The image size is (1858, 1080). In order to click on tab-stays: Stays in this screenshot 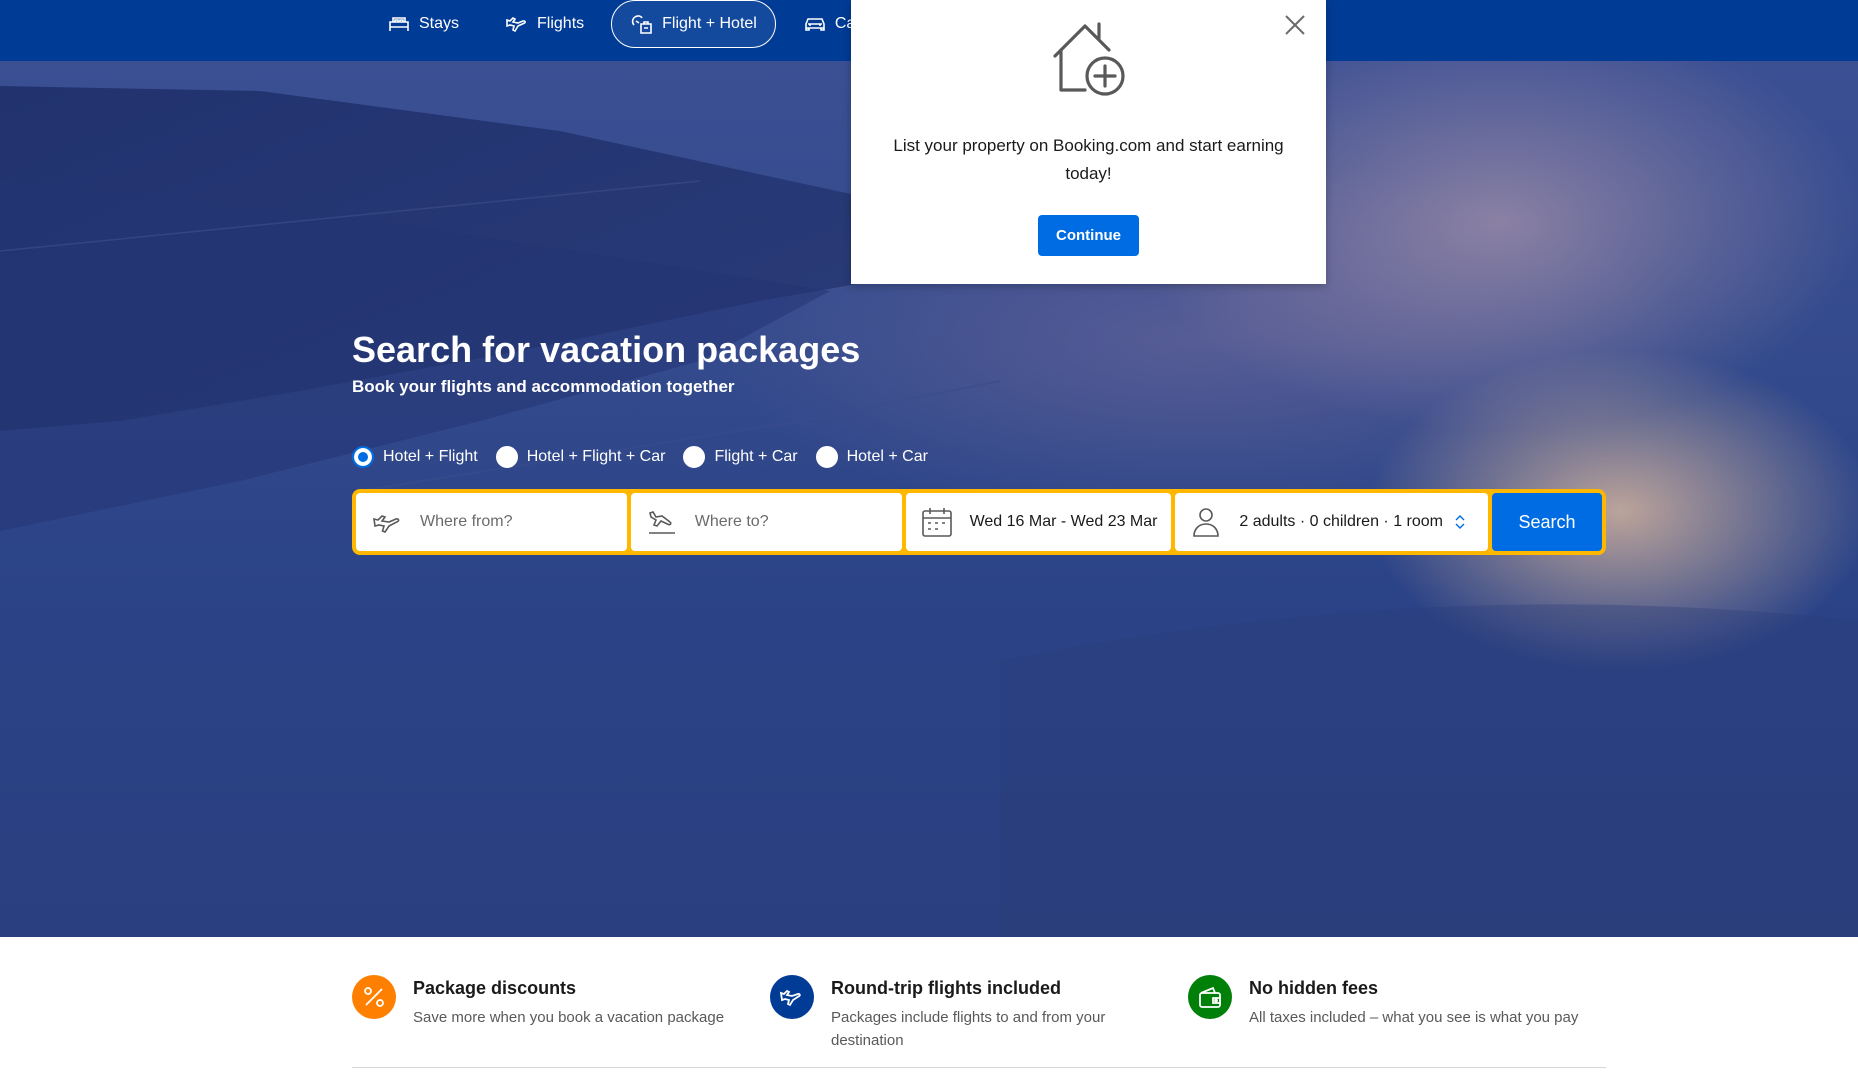, I will do `click(423, 24)`.